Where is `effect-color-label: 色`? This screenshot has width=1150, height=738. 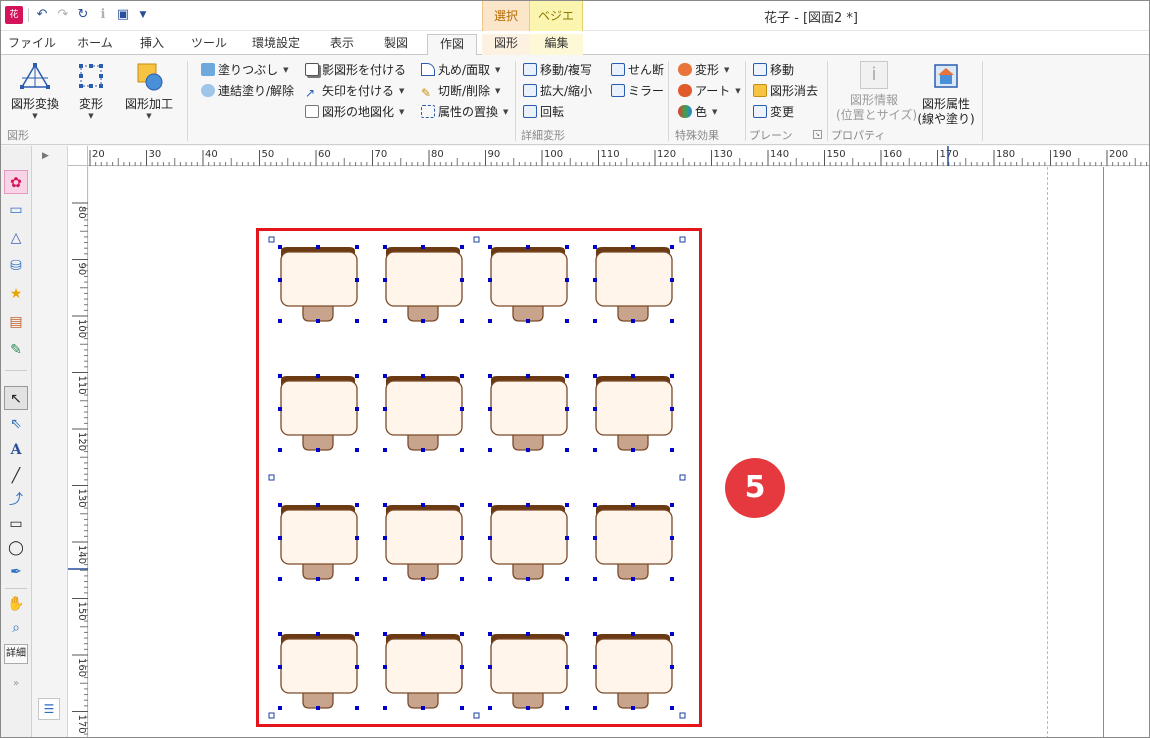
effect-color-label: 色 is located at coordinates (701, 112).